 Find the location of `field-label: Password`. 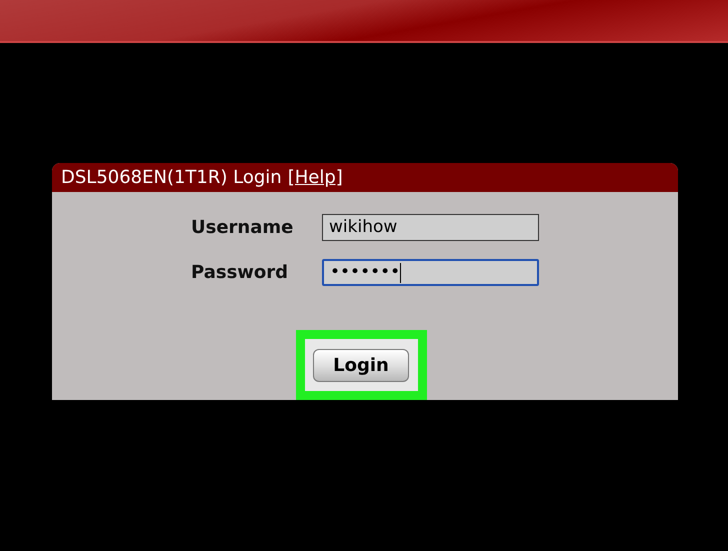

field-label: Password is located at coordinates (240, 273).